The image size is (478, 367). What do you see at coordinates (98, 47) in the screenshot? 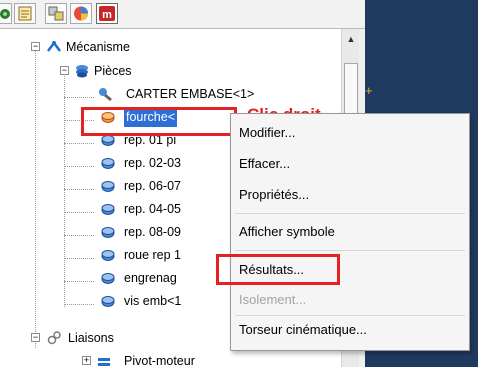
I see `tree-node-label: Mécanisme` at bounding box center [98, 47].